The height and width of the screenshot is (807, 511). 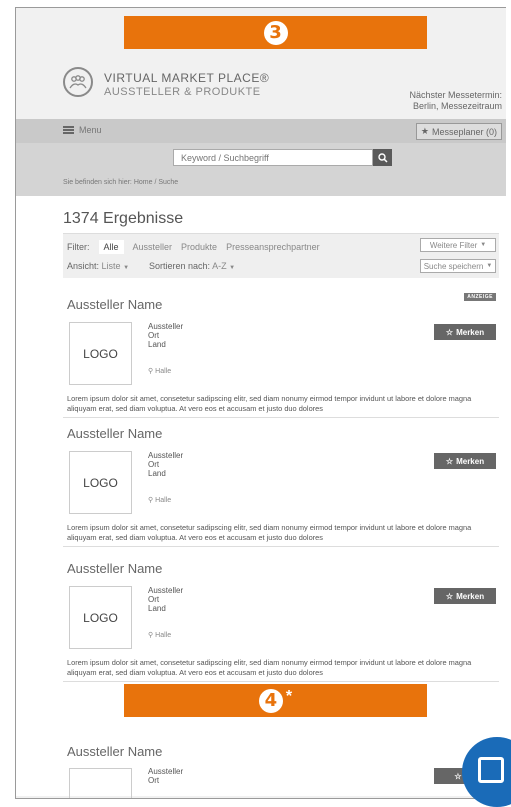 I want to click on trade-fair-planner-button: ★ Messeplaner (0), so click(x=458, y=131).